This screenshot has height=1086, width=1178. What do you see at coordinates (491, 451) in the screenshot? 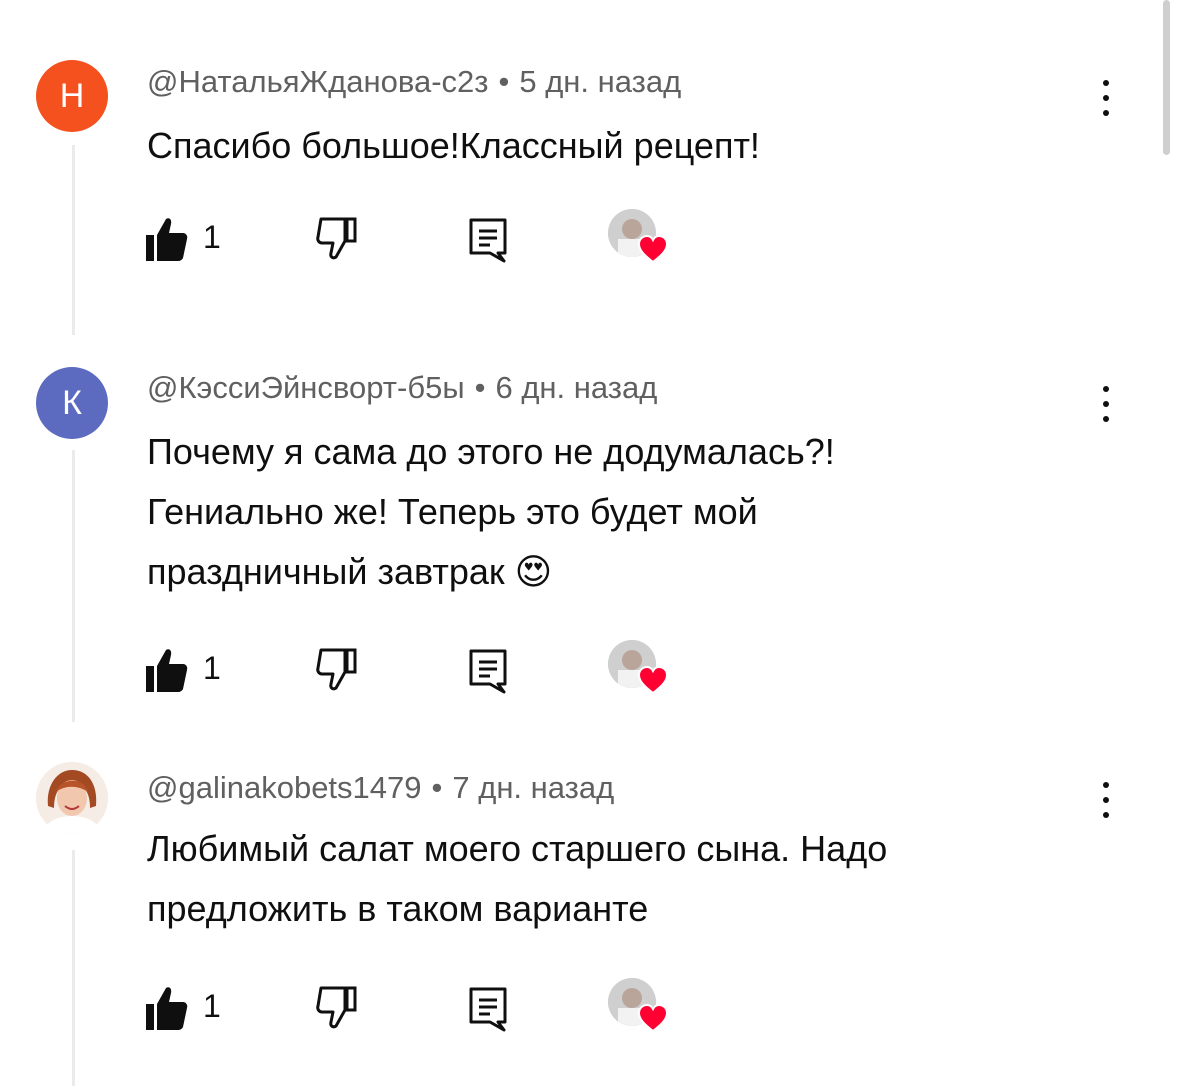
I see `comment-text-line: Почему я сама до этого не додумалась?!` at bounding box center [491, 451].